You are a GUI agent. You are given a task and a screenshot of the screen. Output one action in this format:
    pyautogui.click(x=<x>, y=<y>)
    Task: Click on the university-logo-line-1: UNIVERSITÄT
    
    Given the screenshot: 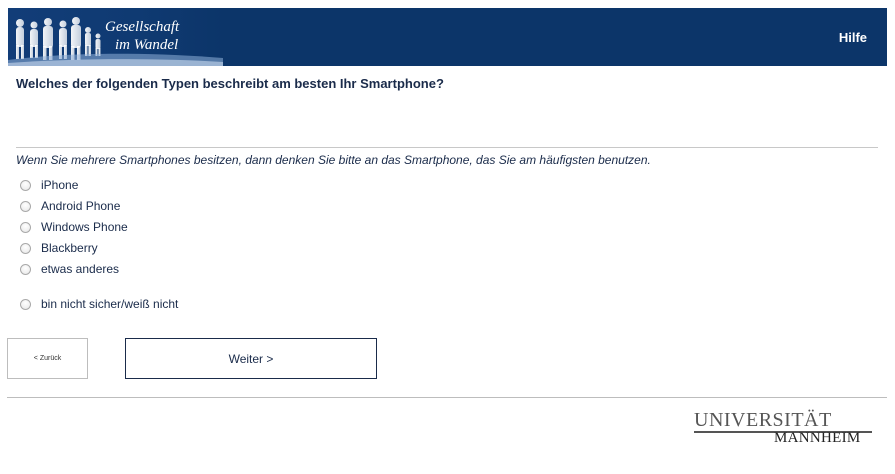 What is the action you would take?
    pyautogui.click(x=763, y=420)
    